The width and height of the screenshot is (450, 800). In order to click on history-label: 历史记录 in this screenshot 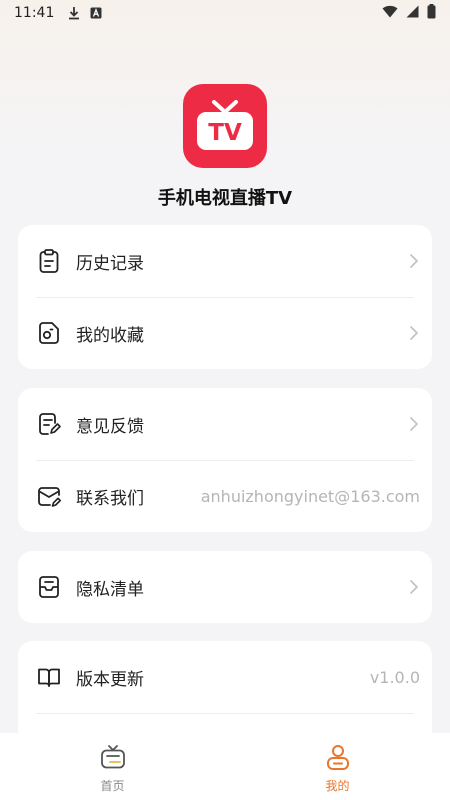, I will do `click(110, 263)`.